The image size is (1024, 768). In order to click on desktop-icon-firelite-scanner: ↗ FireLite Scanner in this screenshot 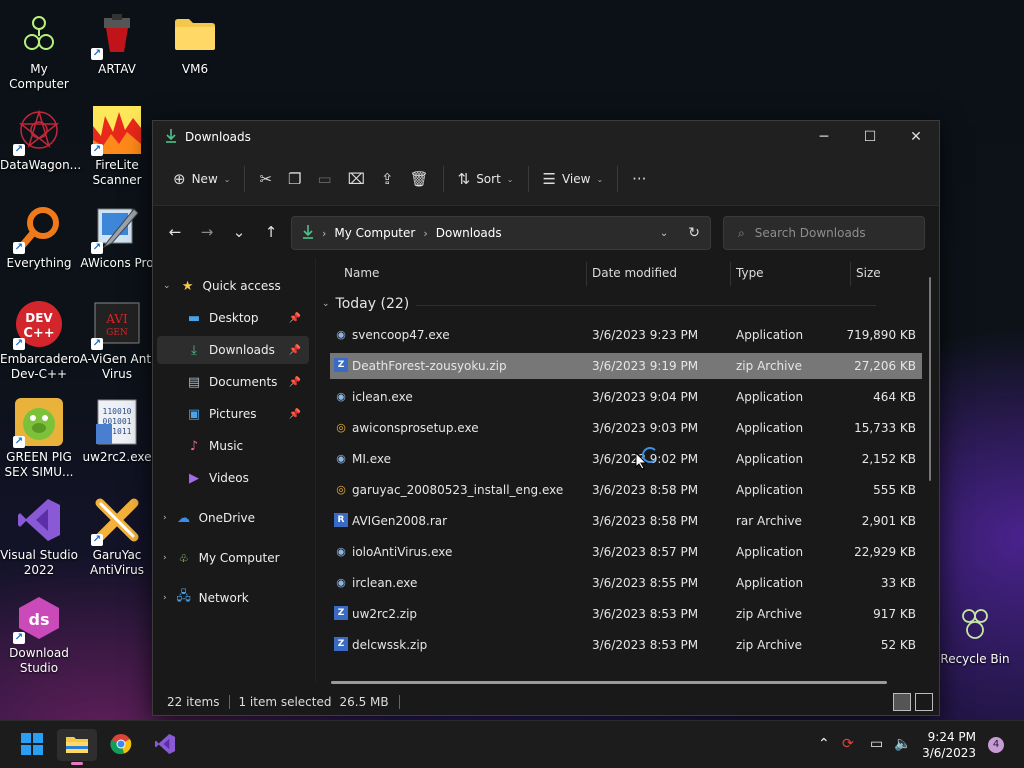, I will do `click(117, 147)`.